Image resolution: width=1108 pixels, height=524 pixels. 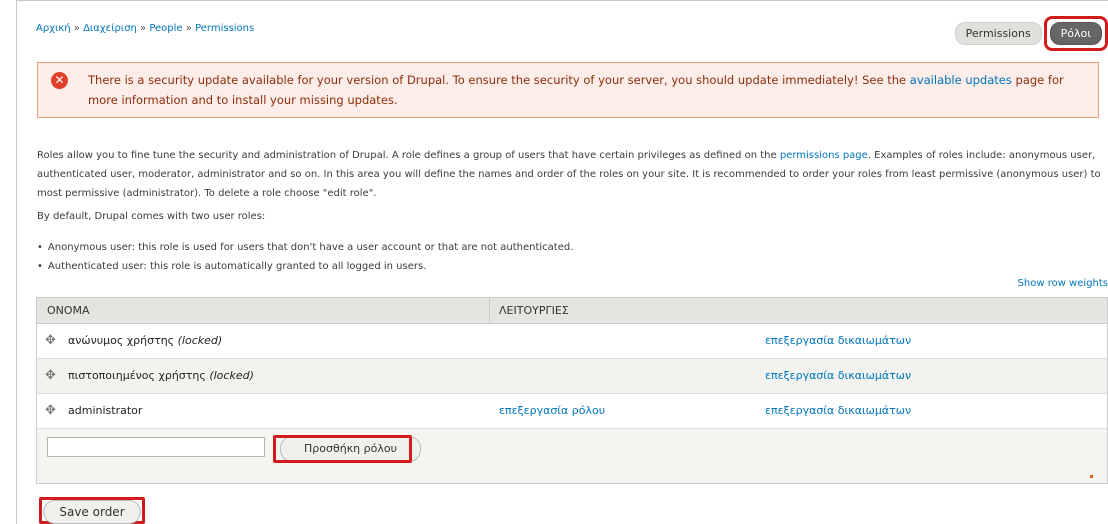 What do you see at coordinates (572, 311) in the screenshot?
I see `table-header: ΟΝΟΜΑ ΛΕΙΤΟΥΡΓΙΕΣ` at bounding box center [572, 311].